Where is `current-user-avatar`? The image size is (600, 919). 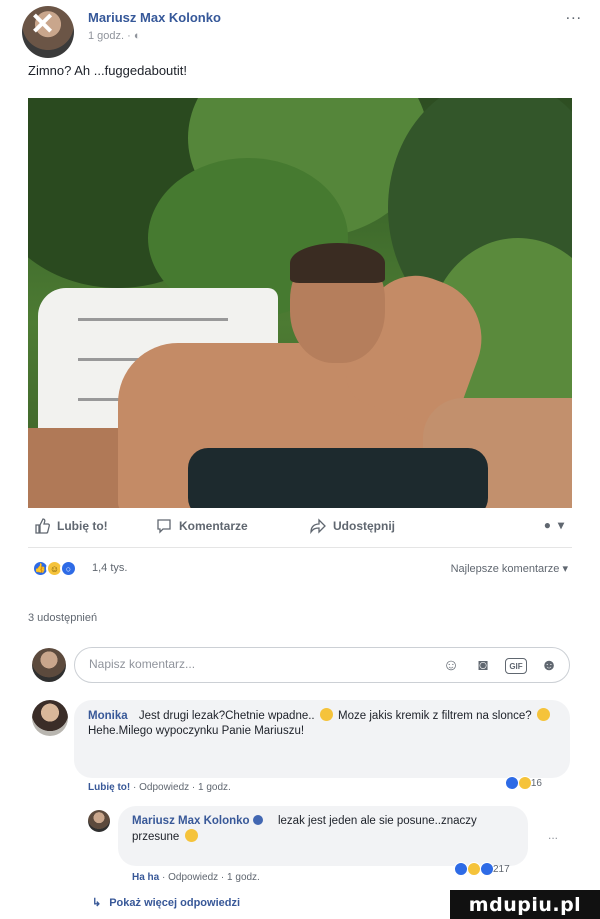
current-user-avatar is located at coordinates (49, 665).